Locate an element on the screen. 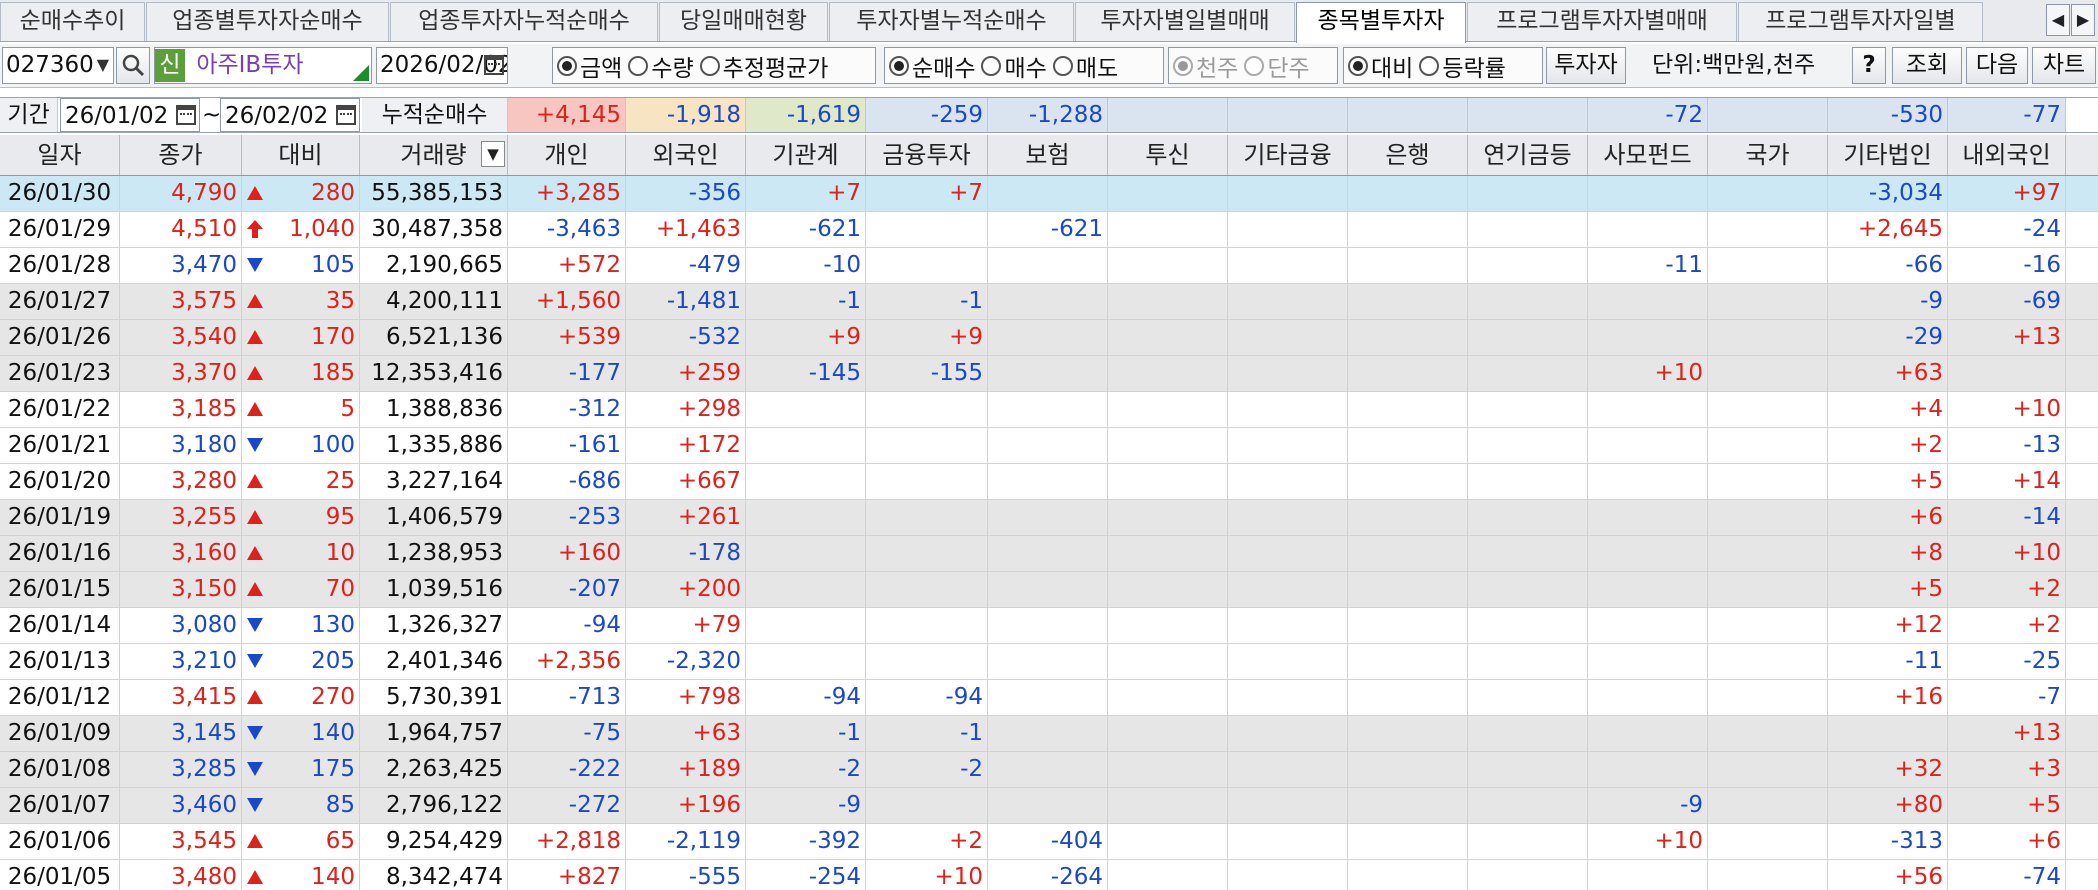 The image size is (2098, 890). search-button is located at coordinates (133, 65).